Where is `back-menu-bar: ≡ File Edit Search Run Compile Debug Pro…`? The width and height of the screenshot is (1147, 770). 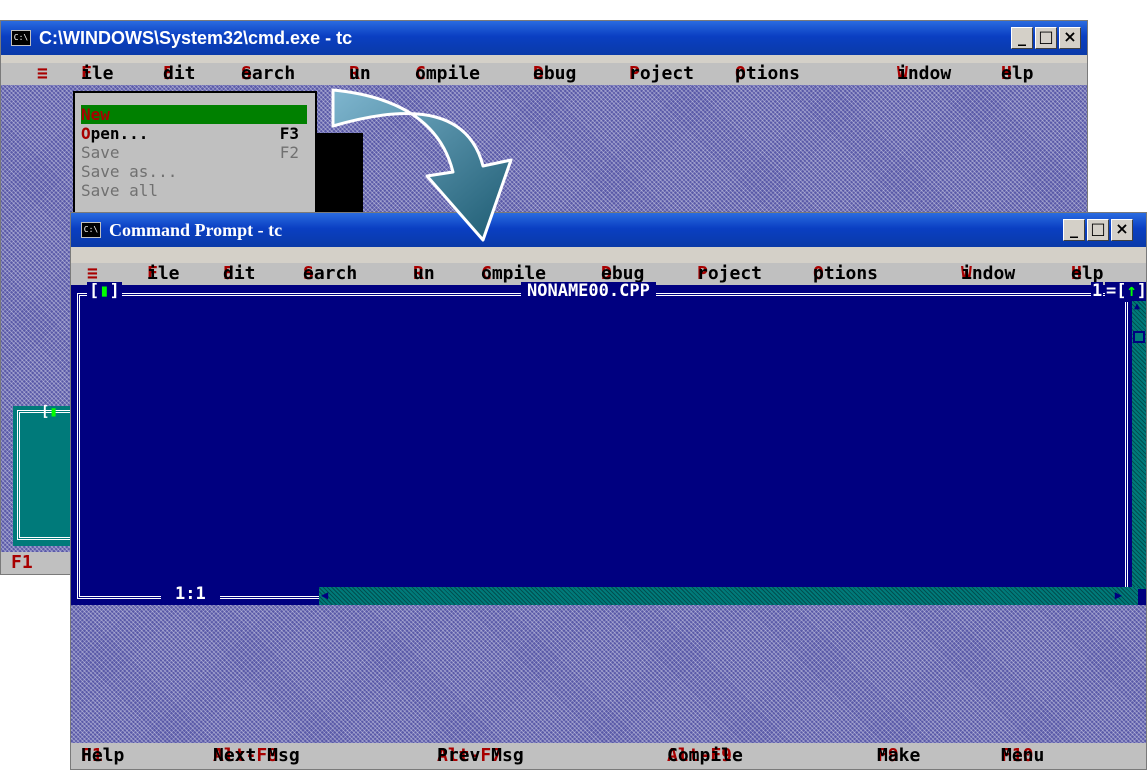 back-menu-bar: ≡ File Edit Search Run Compile Debug Pro… is located at coordinates (544, 74).